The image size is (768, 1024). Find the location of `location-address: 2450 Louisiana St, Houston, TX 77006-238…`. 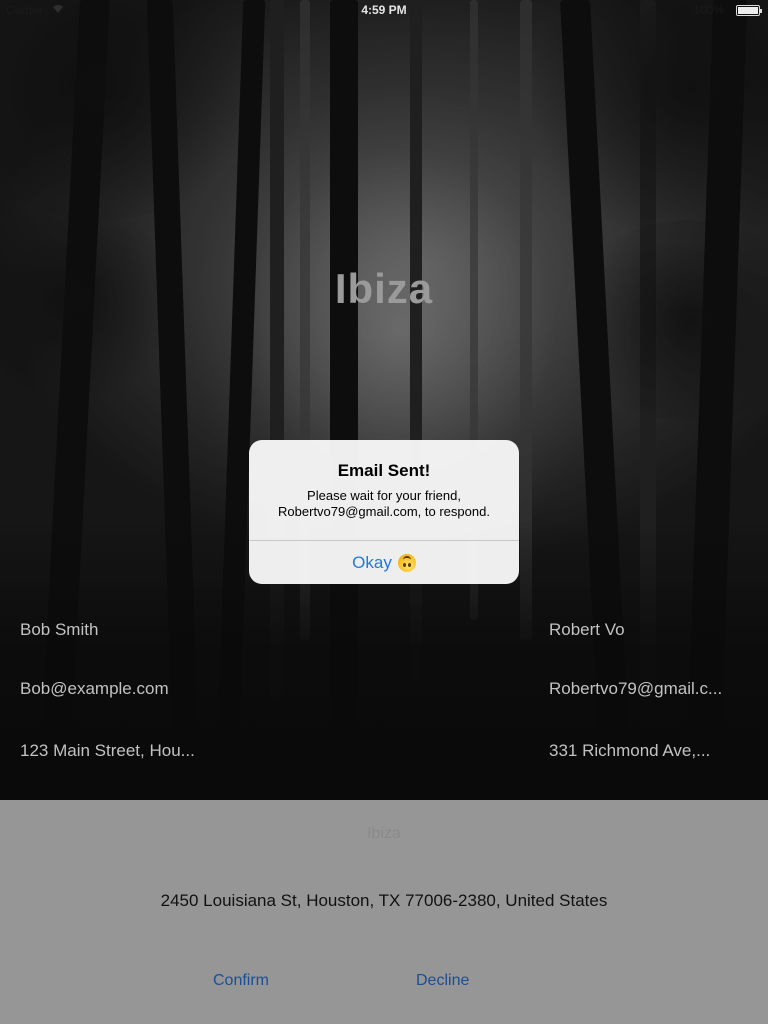

location-address: 2450 Louisiana St, Houston, TX 77006-238… is located at coordinates (384, 900).